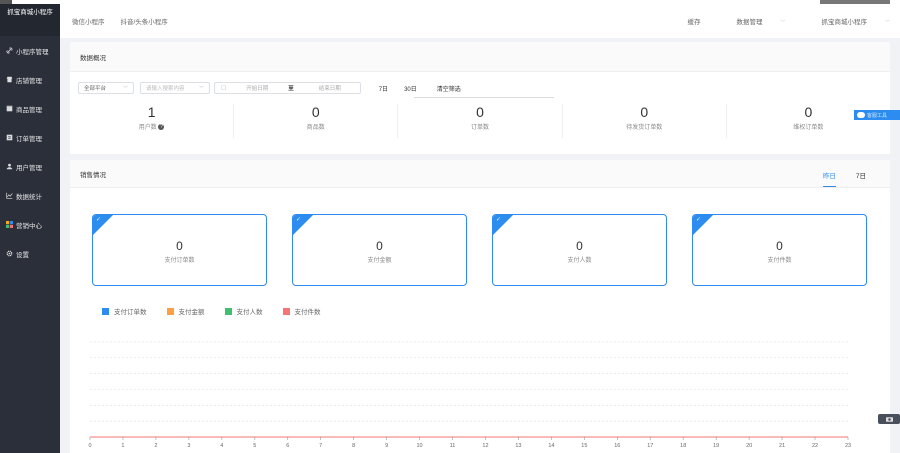 This screenshot has height=453, width=900. What do you see at coordinates (30, 253) in the screenshot?
I see `sidebar-item-settings: 设置` at bounding box center [30, 253].